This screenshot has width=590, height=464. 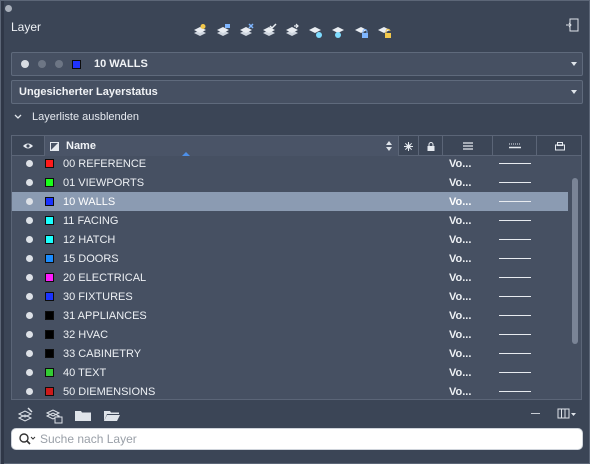 I want to click on header-plot, so click(x=559, y=146).